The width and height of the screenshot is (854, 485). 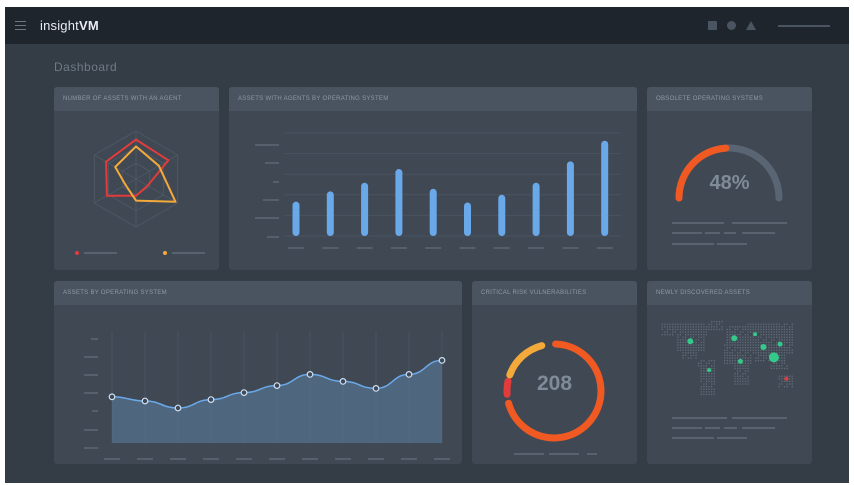 I want to click on top-bar: insightVM, so click(x=427, y=25).